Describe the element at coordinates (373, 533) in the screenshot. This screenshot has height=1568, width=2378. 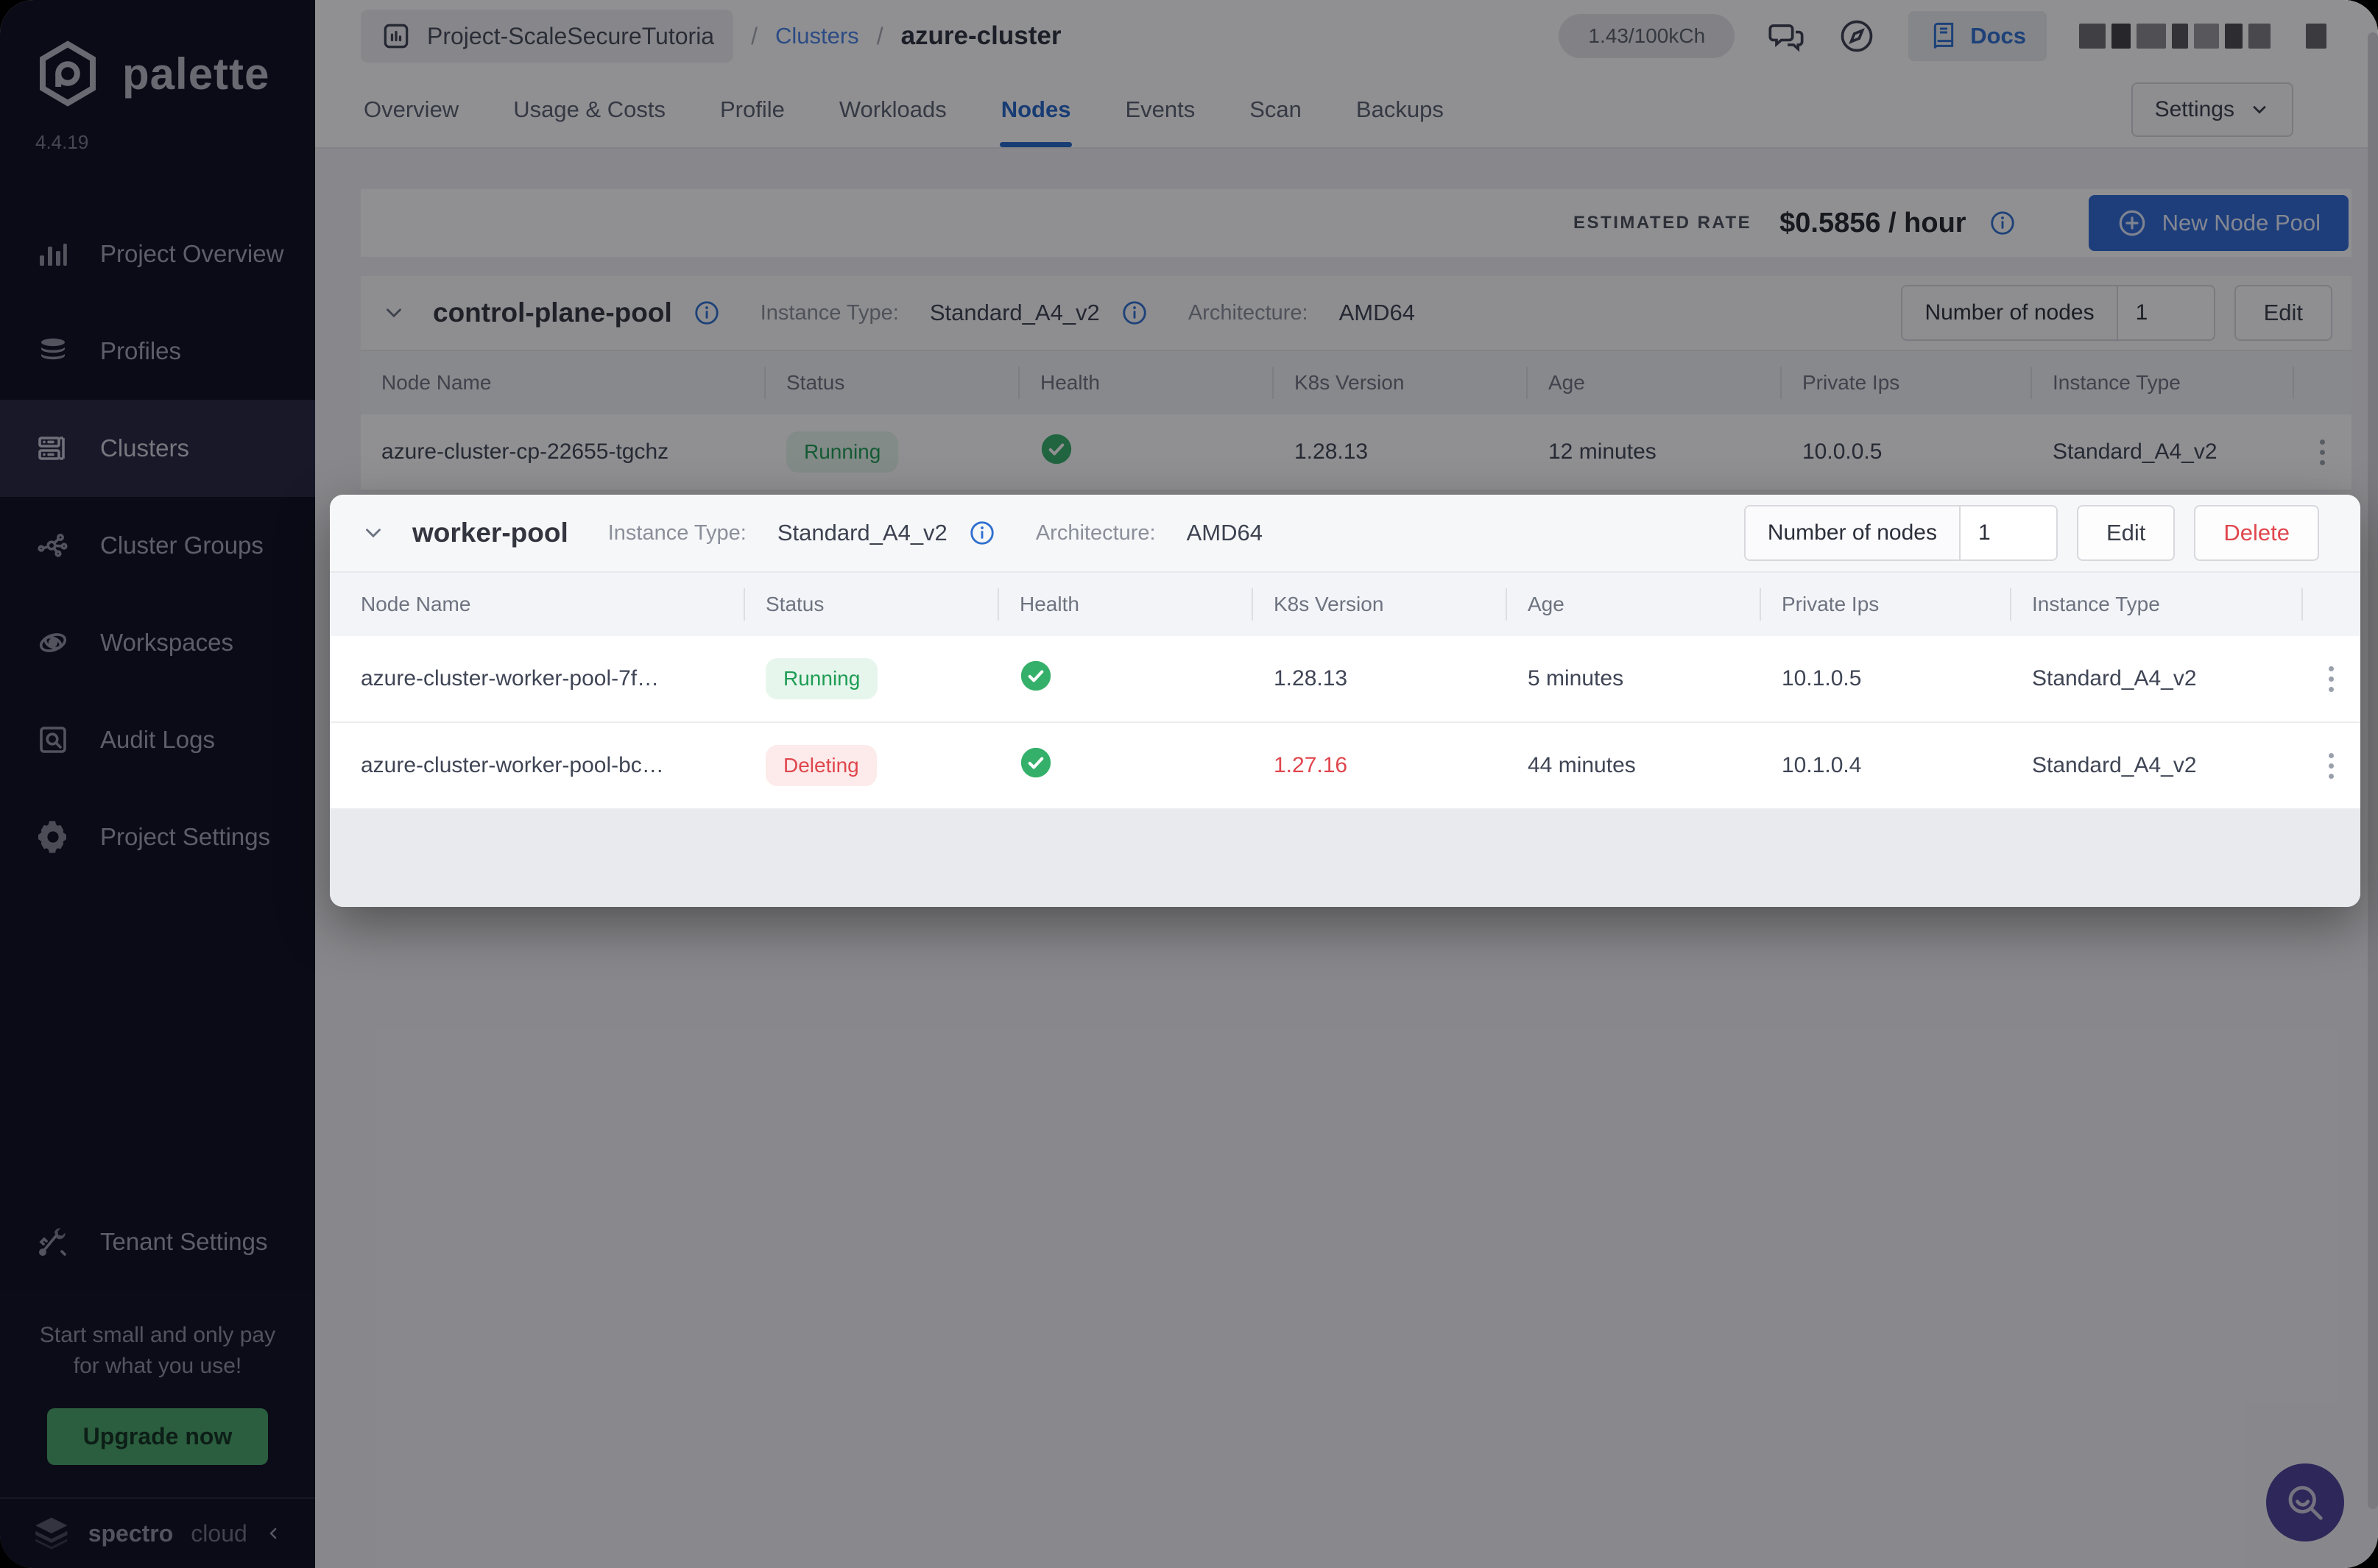
I see `collapse-pool-icon` at that location.